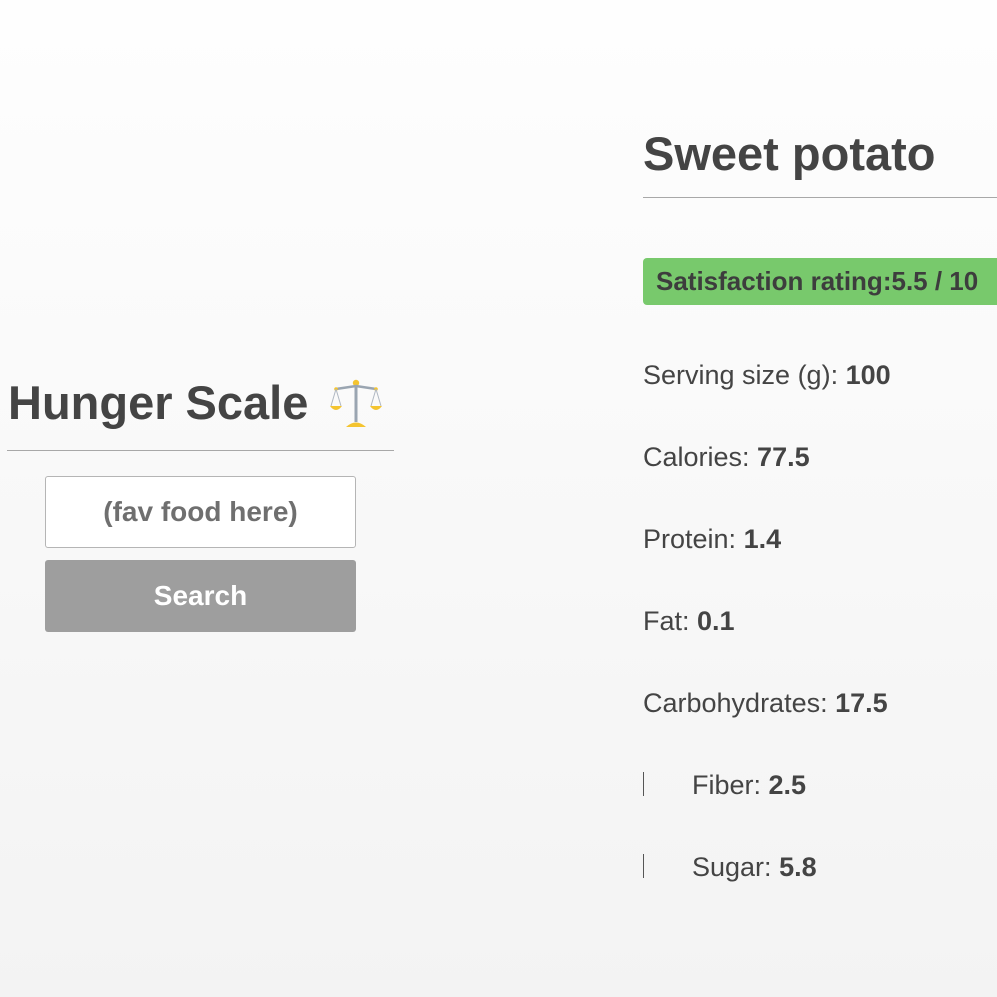 This screenshot has height=997, width=997. I want to click on nutrition-label: Calories:, so click(700, 457).